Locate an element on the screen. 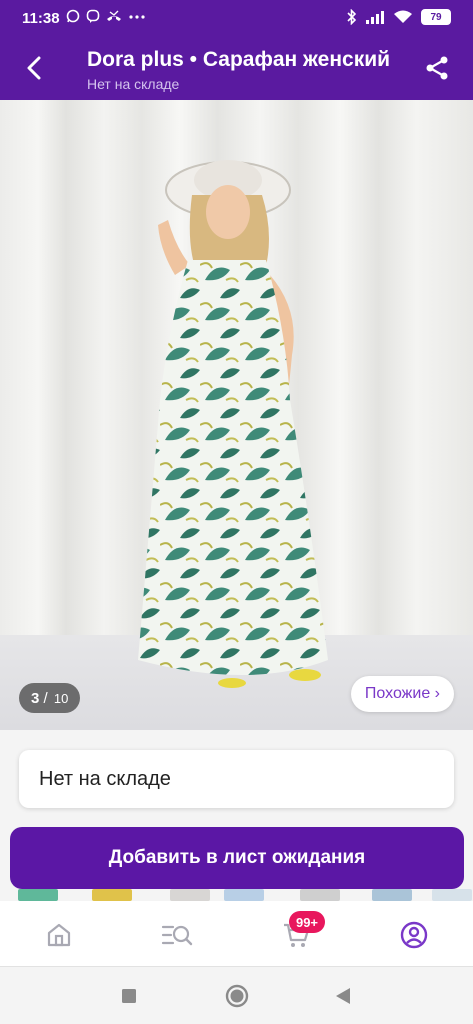 The image size is (473, 1024). nav-home is located at coordinates (59, 935).